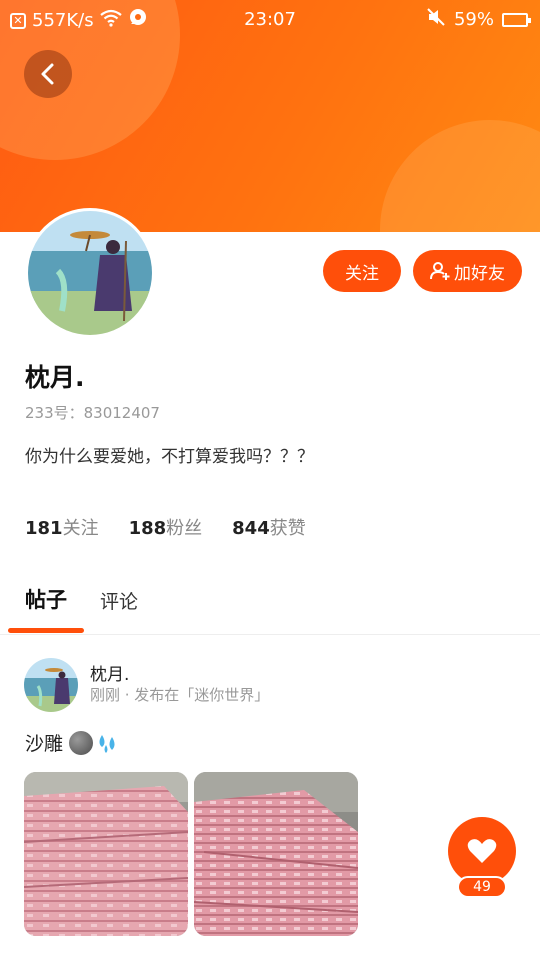  What do you see at coordinates (92, 413) in the screenshot?
I see `profile-id: 233号：83012407` at bounding box center [92, 413].